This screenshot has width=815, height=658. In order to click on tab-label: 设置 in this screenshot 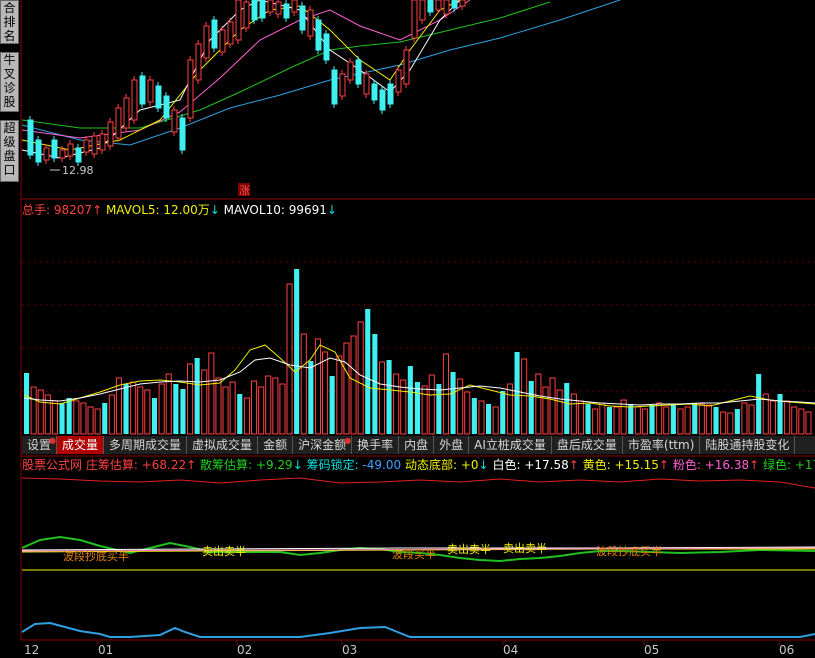, I will do `click(39, 445)`.